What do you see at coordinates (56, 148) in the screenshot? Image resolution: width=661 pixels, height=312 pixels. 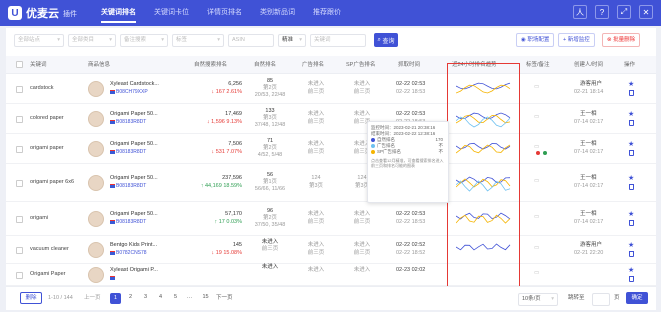 I see `keyword-text: origami paper` at bounding box center [56, 148].